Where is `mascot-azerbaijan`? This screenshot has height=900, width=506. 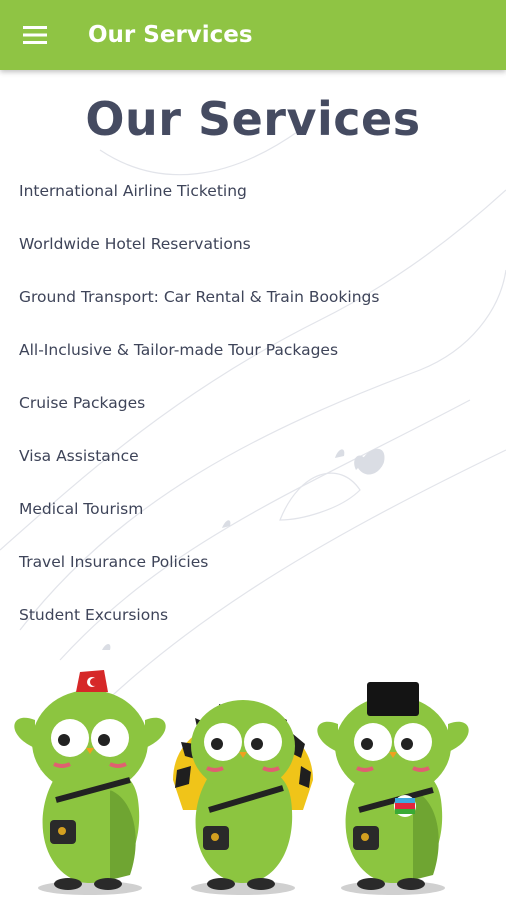
mascot-azerbaijan is located at coordinates (393, 788).